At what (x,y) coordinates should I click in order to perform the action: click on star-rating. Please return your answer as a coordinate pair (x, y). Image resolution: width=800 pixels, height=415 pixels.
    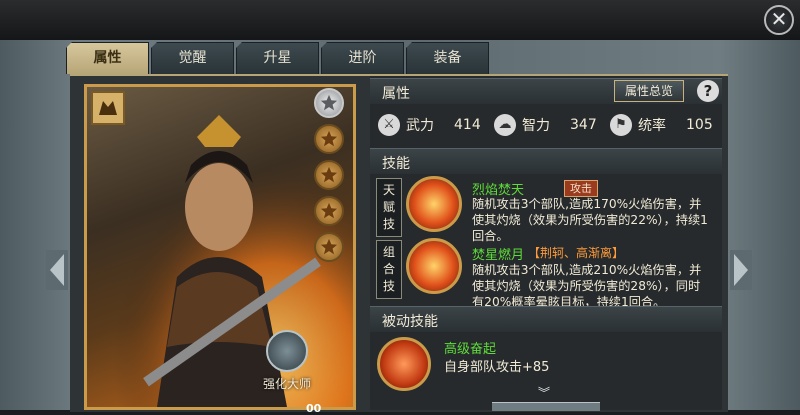
    Looking at the image, I should click on (331, 178).